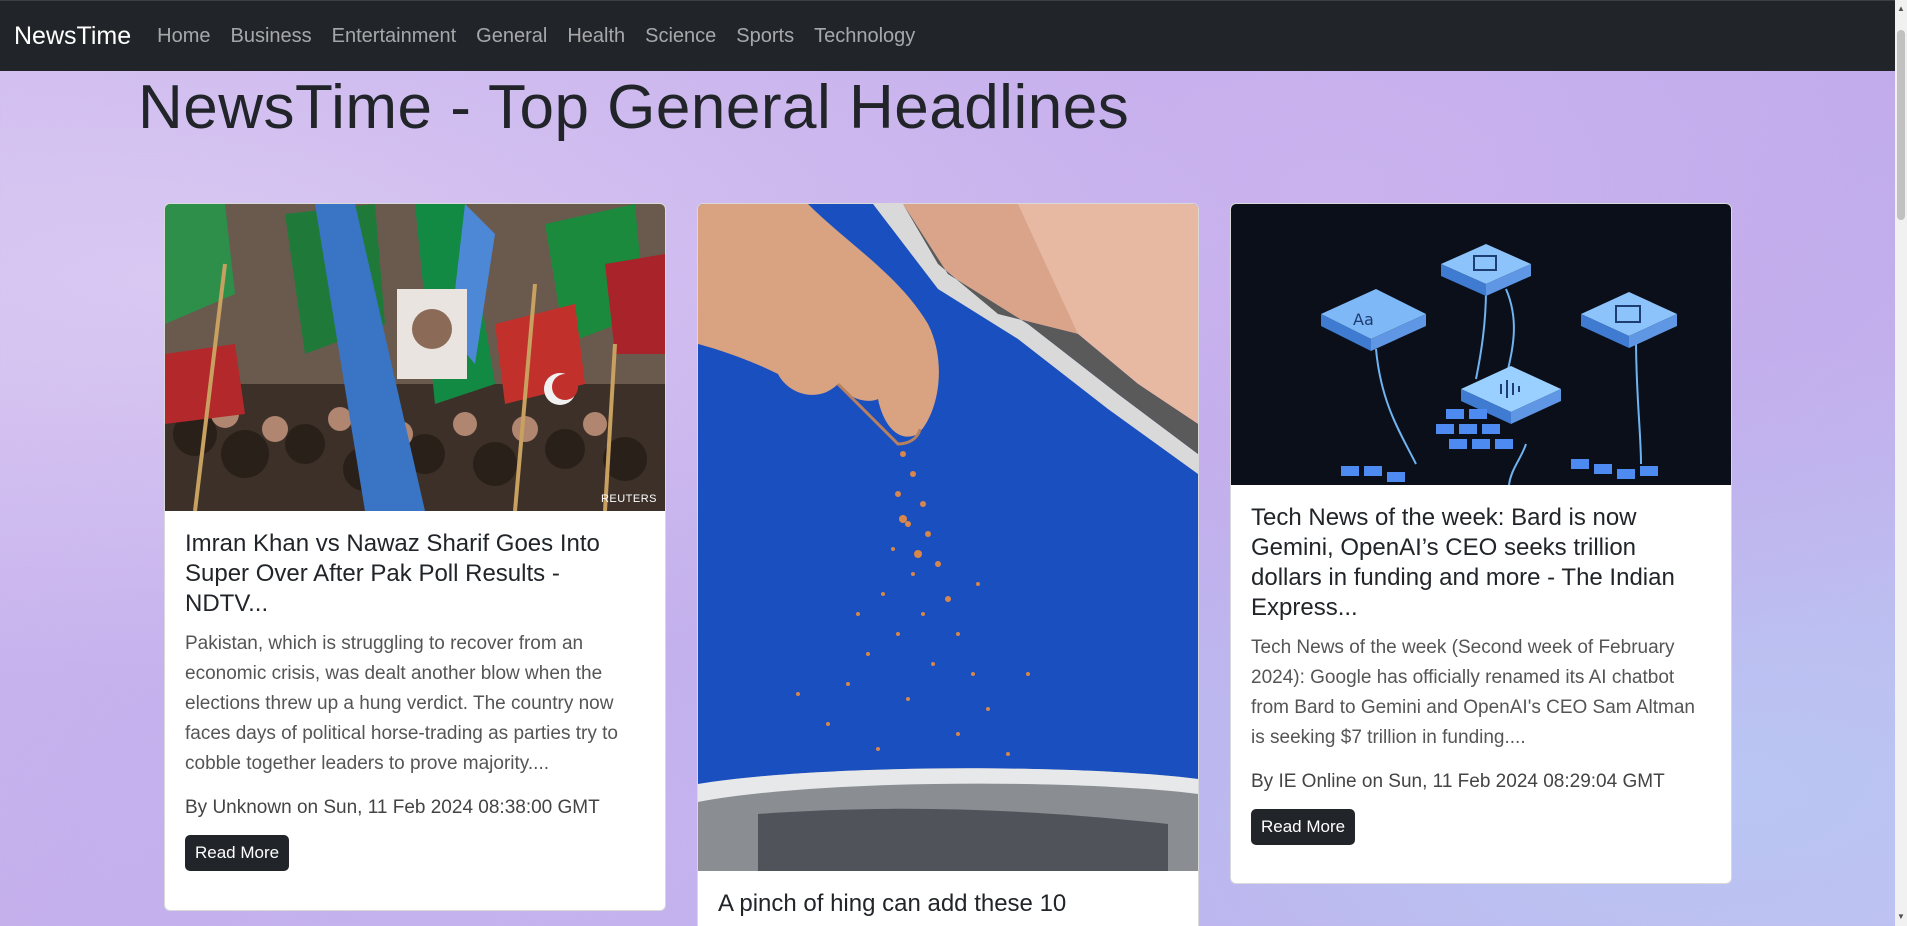 The image size is (1907, 926). I want to click on nav-link-health: Health, so click(596, 36).